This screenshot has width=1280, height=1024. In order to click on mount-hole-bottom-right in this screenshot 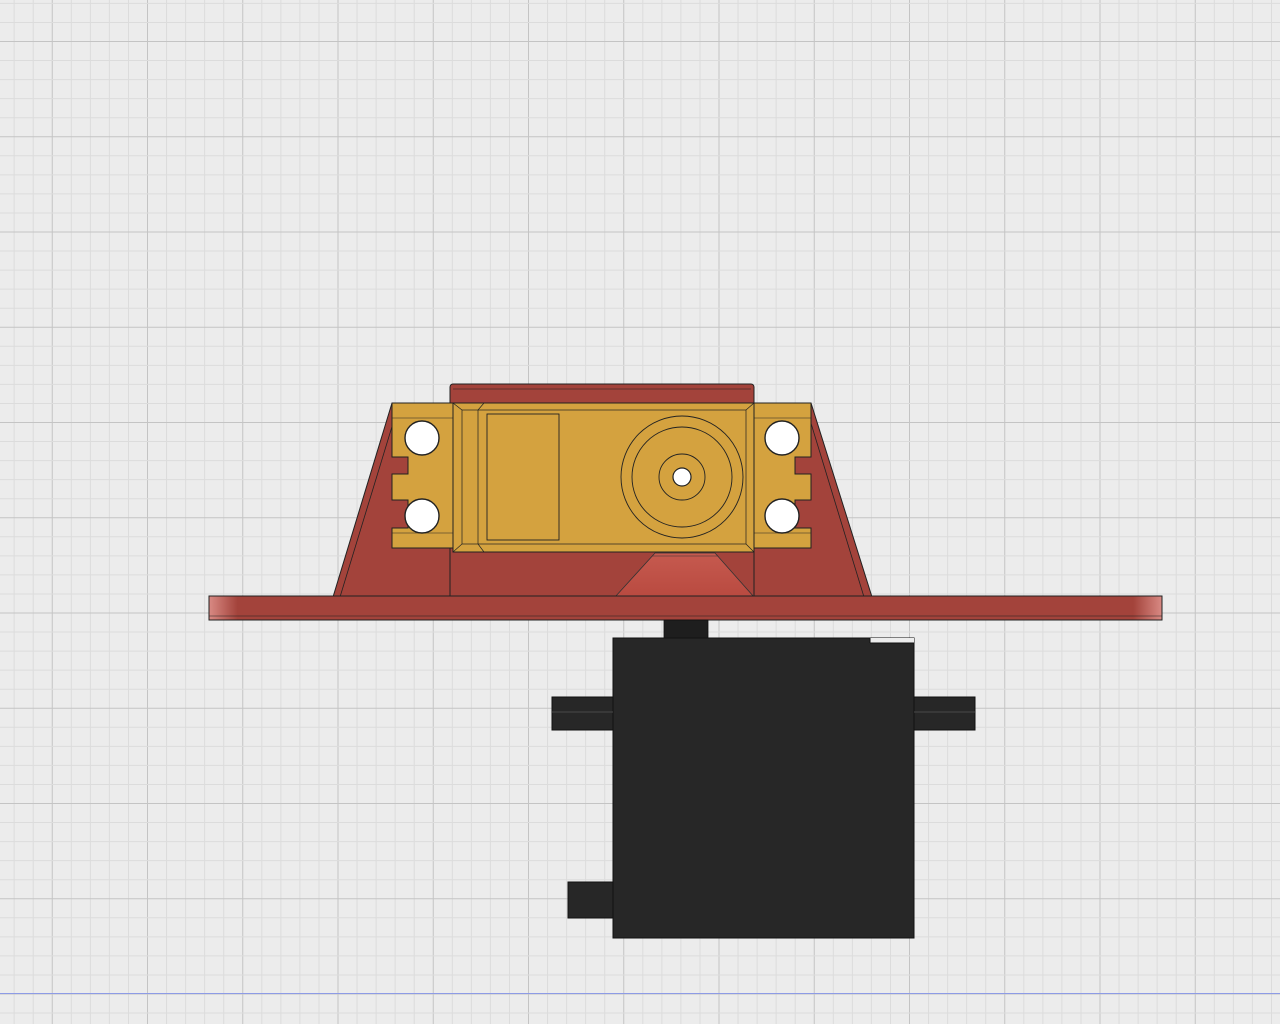, I will do `click(782, 516)`.